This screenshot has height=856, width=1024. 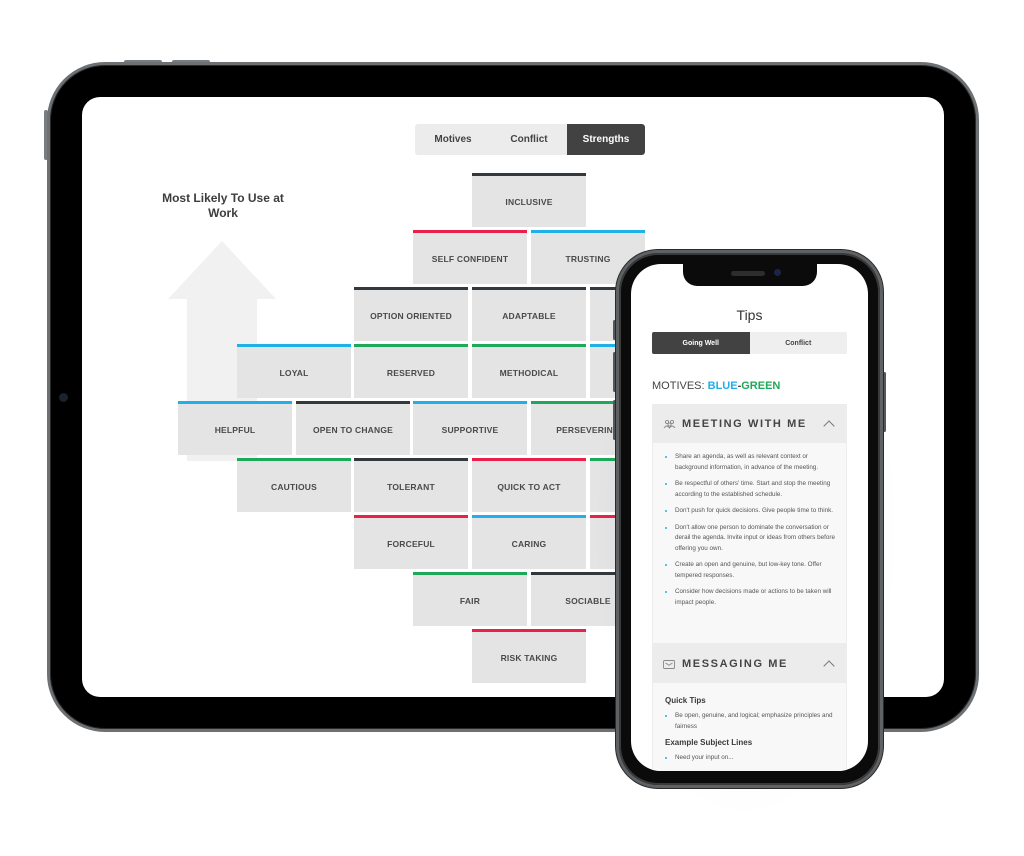 What do you see at coordinates (744, 424) in the screenshot?
I see `section-title: MEETING WITH ME` at bounding box center [744, 424].